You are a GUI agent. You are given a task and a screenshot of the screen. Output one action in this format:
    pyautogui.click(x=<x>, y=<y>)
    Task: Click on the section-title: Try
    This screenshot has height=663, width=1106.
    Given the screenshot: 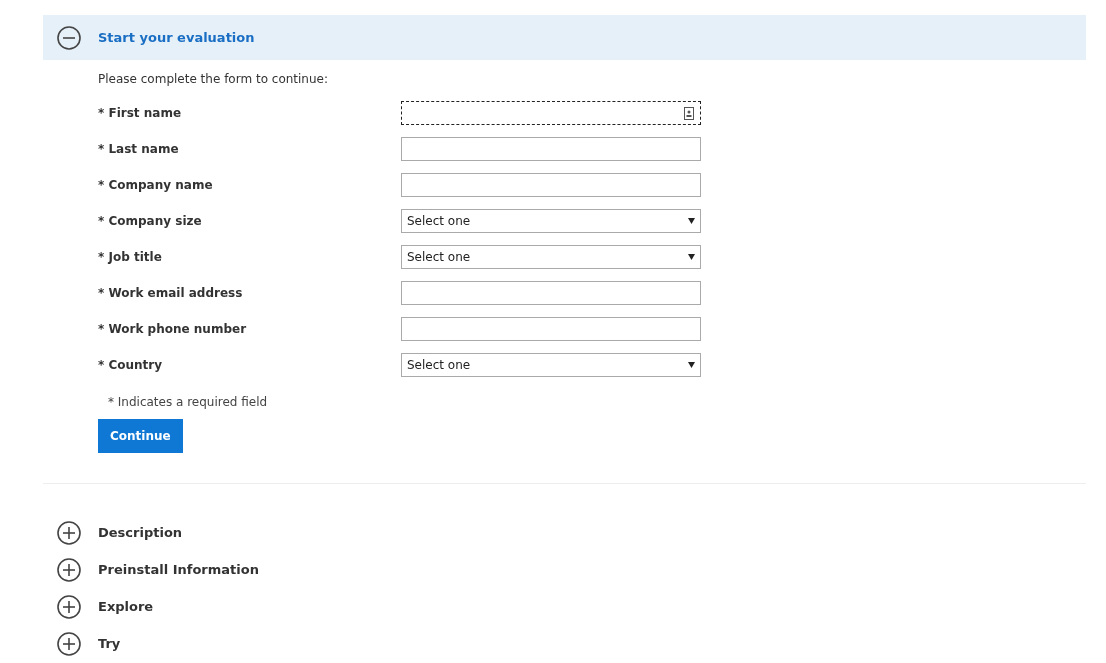 What is the action you would take?
    pyautogui.click(x=109, y=643)
    